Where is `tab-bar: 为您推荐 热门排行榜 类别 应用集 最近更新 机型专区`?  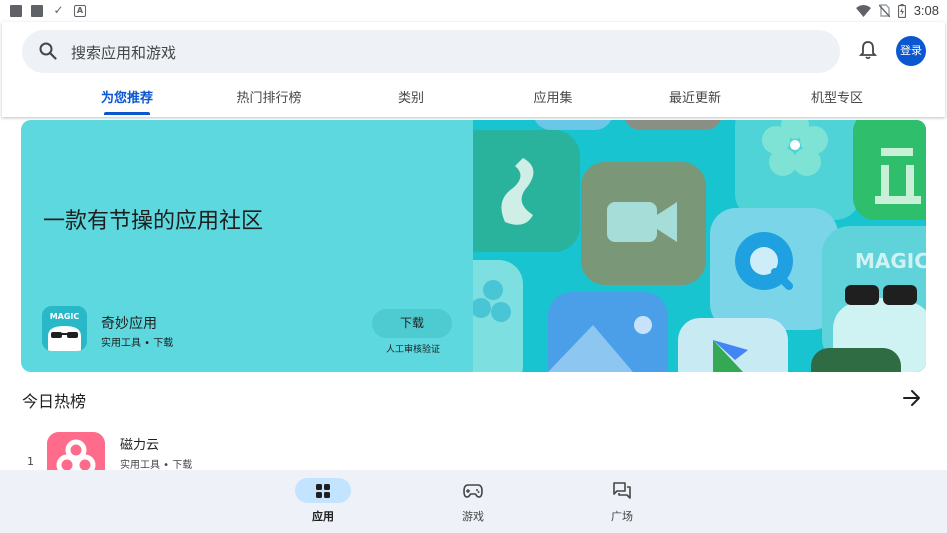 tab-bar: 为您推荐 热门排行榜 类别 应用集 最近更新 机型专区 is located at coordinates (473, 97).